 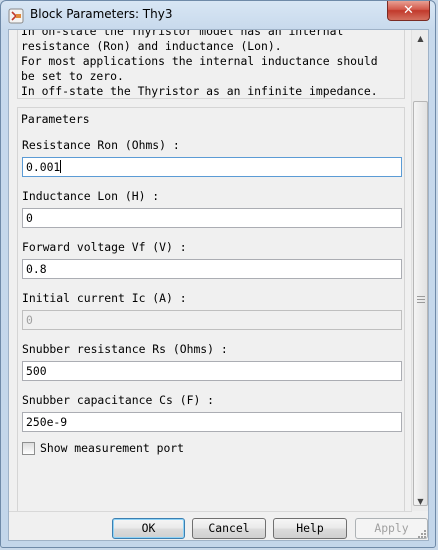 What do you see at coordinates (420, 39) in the screenshot?
I see `scroll-up-icon: ▲` at bounding box center [420, 39].